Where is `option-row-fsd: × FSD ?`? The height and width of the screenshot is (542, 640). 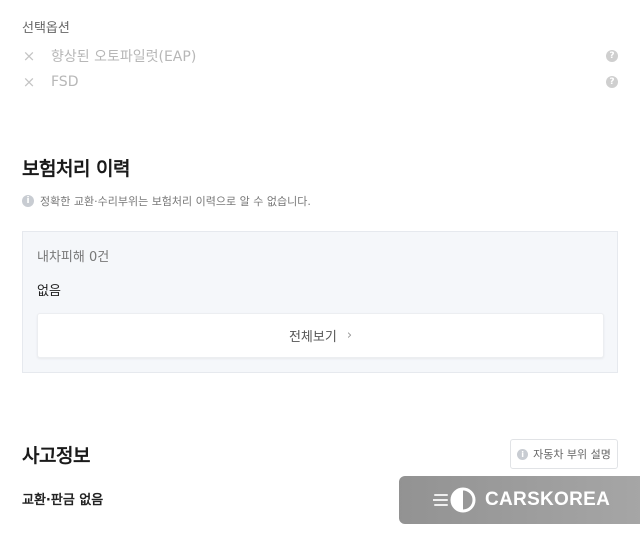 option-row-fsd: × FSD ? is located at coordinates (320, 82).